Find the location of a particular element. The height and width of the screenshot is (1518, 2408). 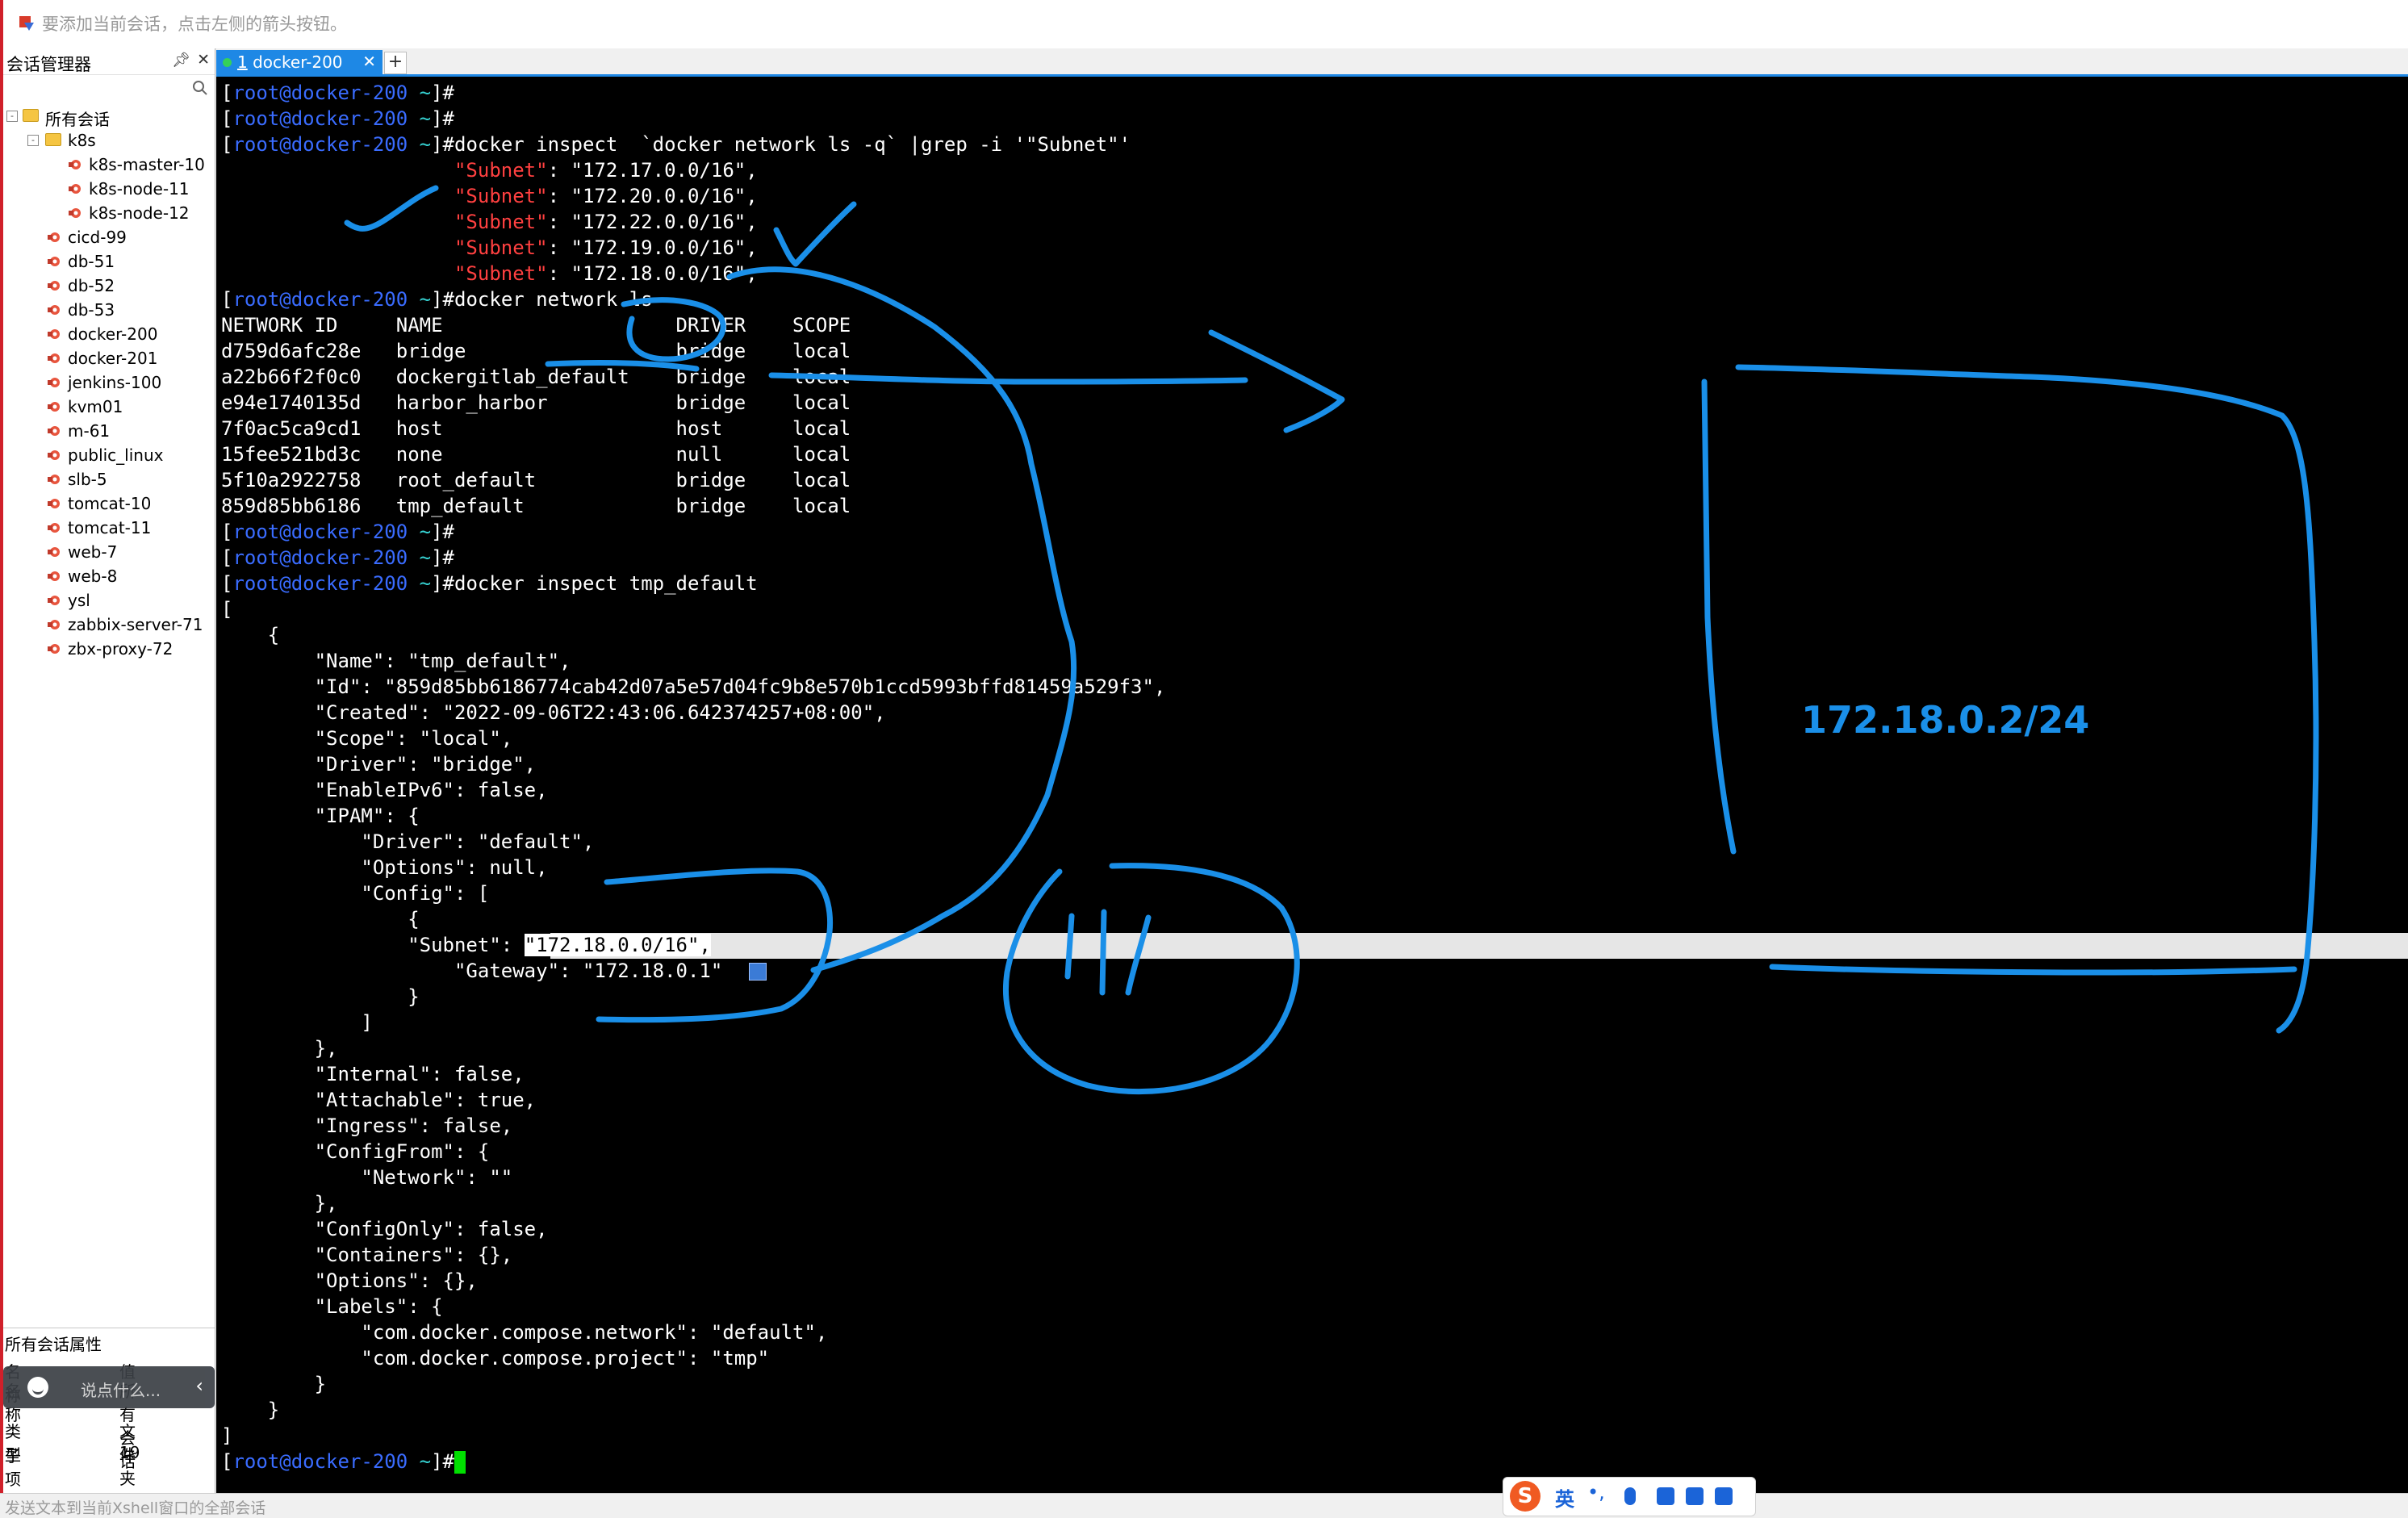

terminal-cursor is located at coordinates (460, 1462).